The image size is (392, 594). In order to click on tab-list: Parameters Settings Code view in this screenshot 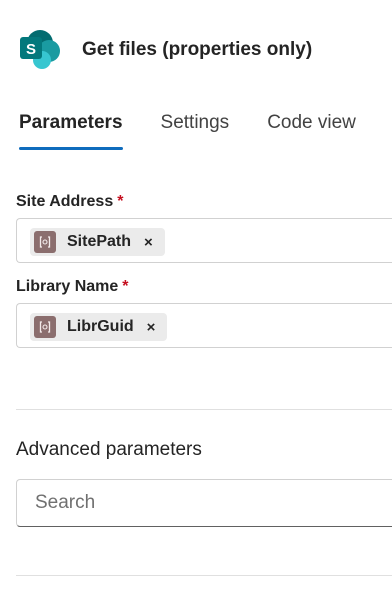, I will do `click(187, 131)`.